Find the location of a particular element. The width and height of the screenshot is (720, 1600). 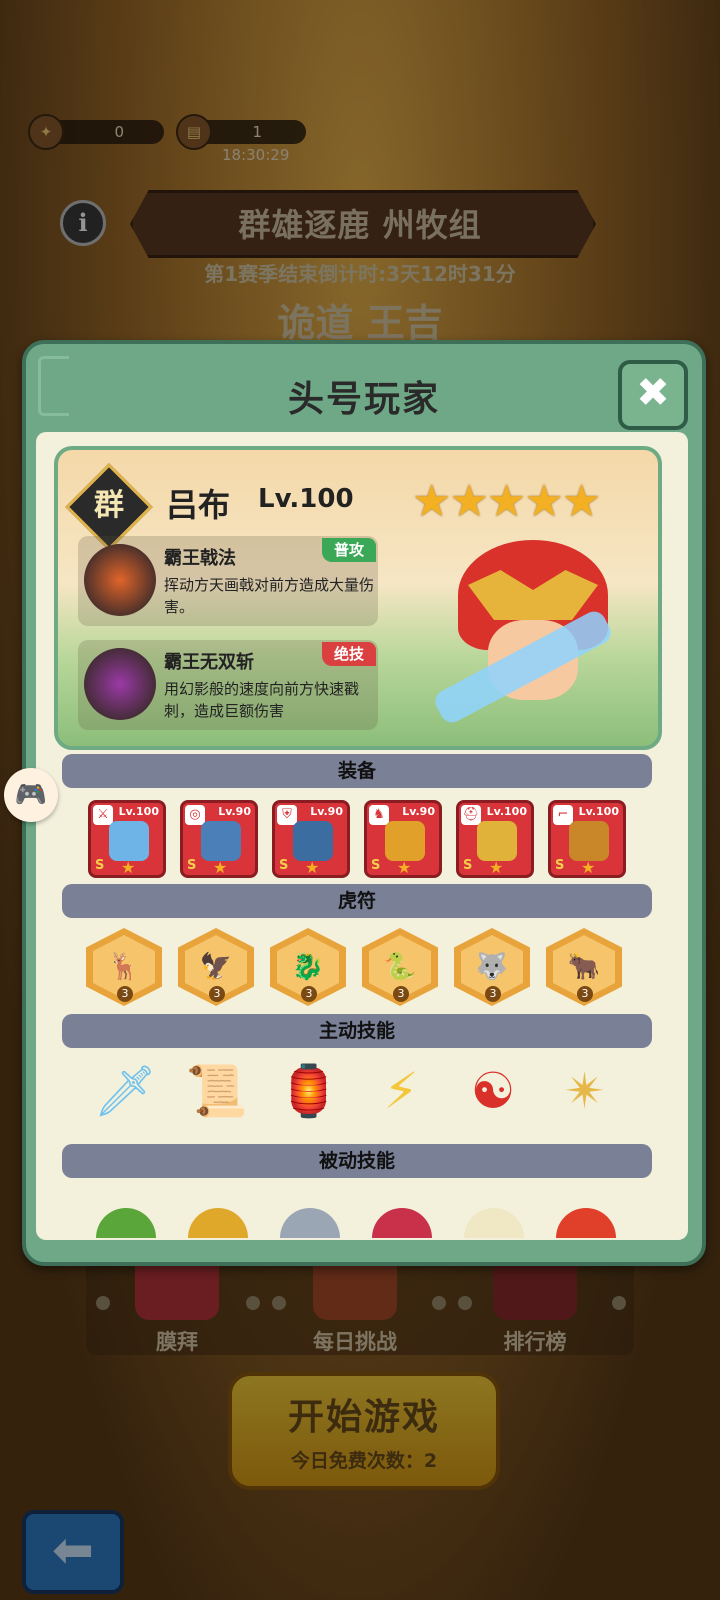

tiger-tally-slot: 🦌 3 is located at coordinates (124, 967).